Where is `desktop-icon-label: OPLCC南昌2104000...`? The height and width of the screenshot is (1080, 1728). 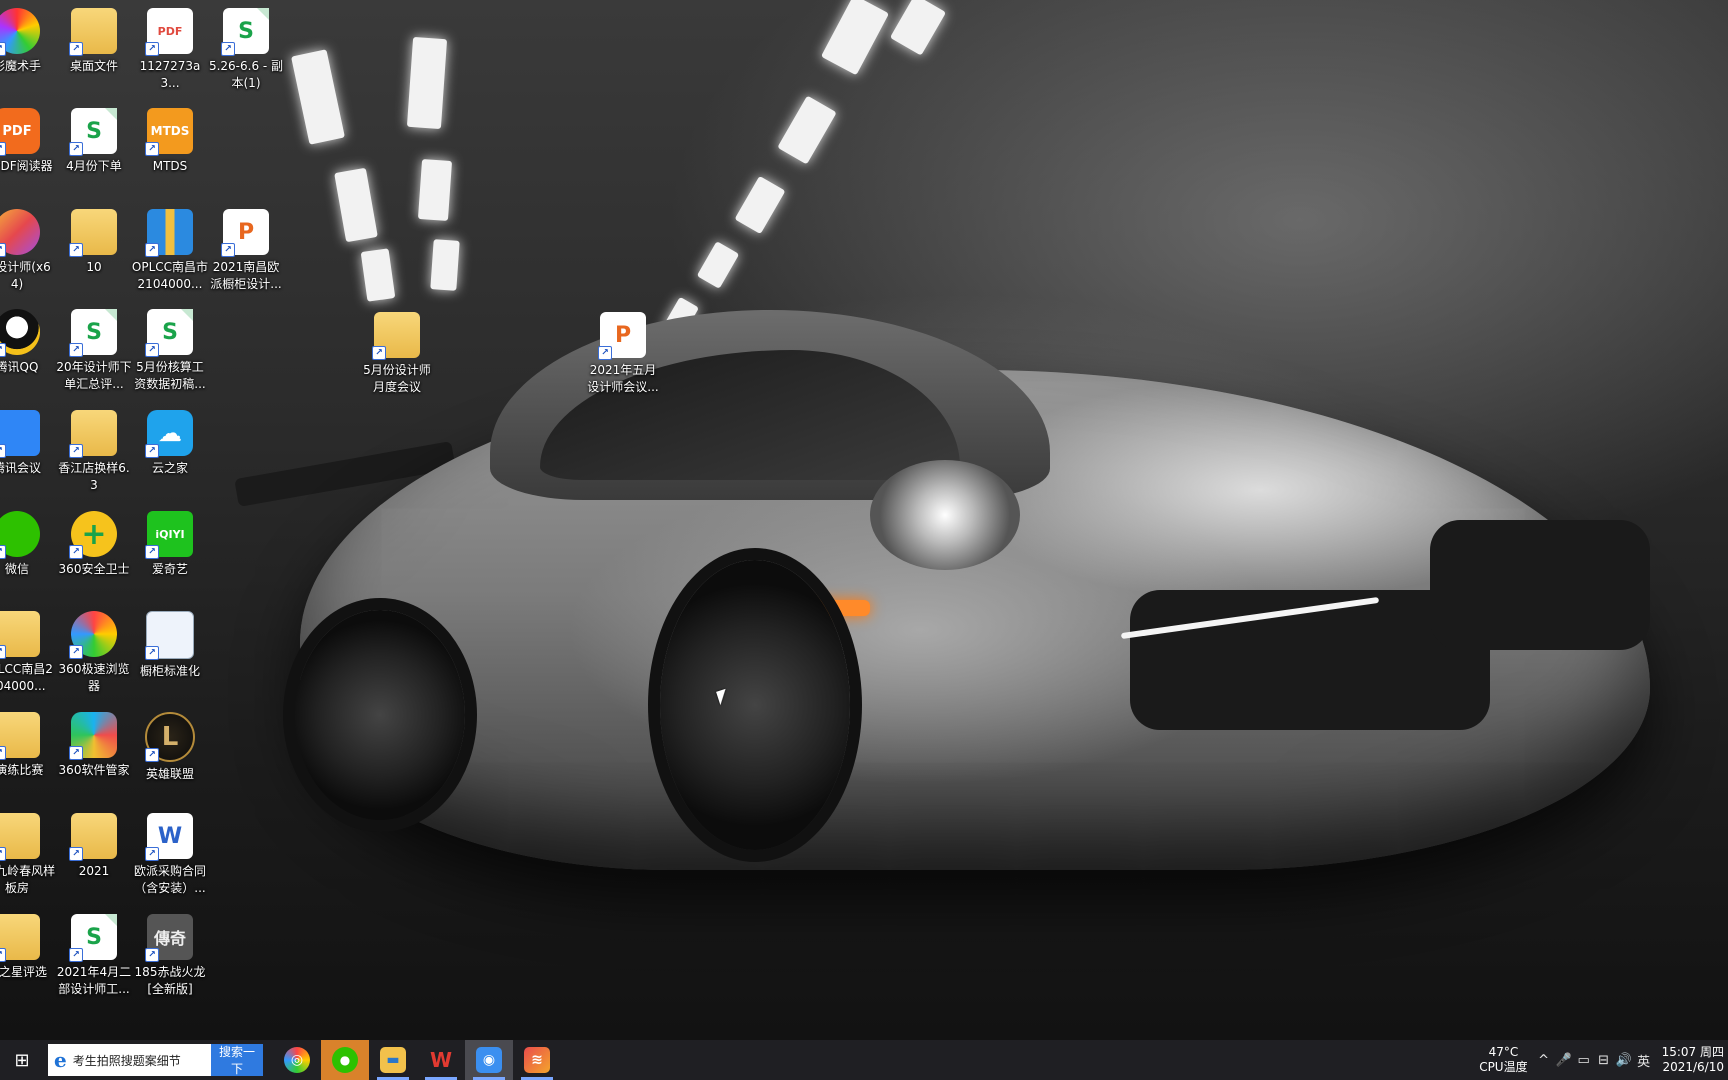
desktop-icon-label: OPLCC南昌2104000... is located at coordinates (26, 677).